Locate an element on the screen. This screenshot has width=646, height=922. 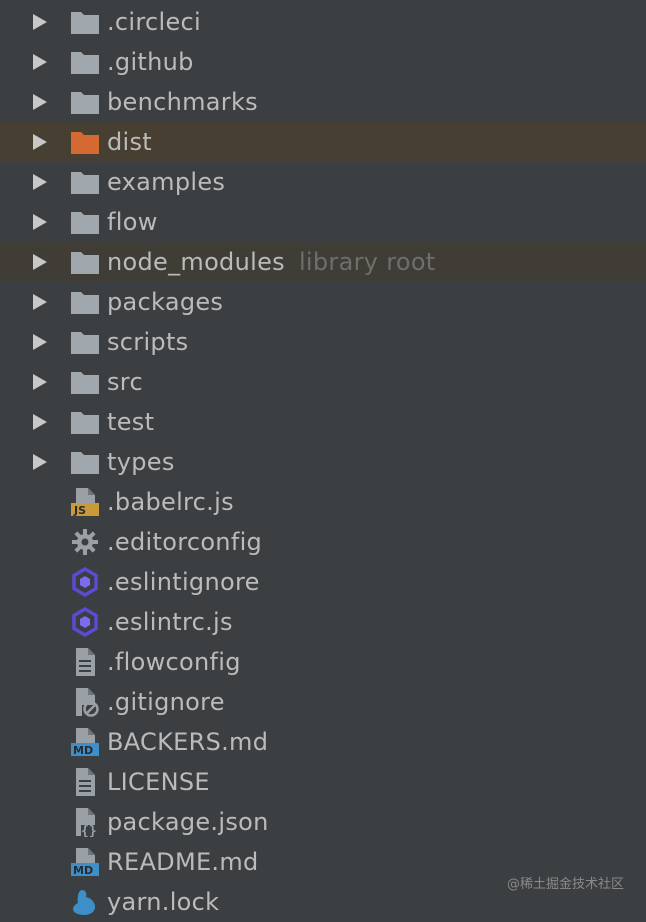
tree-row-test: test is located at coordinates (323, 422).